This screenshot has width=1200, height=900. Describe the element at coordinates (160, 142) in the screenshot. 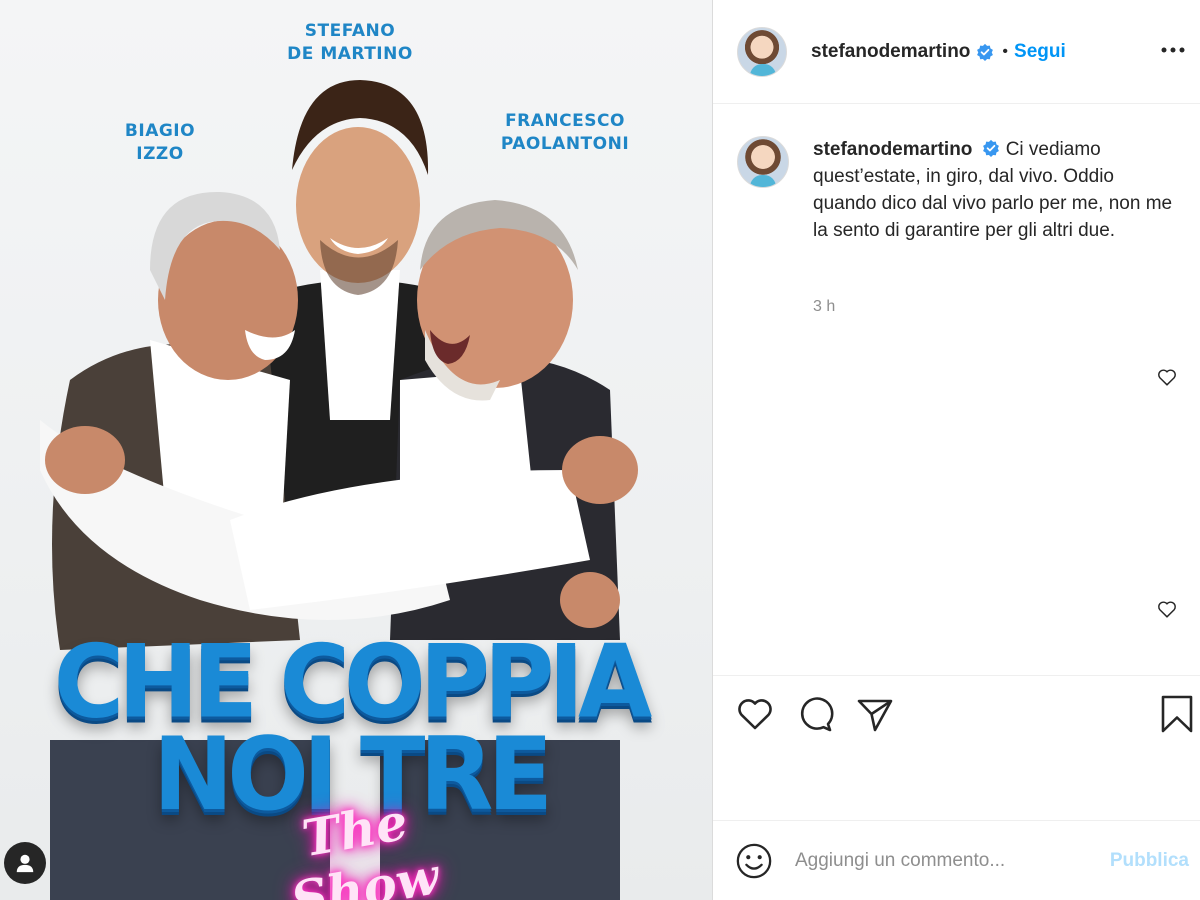

I see `cast-name-biagio: BIAGIO IZZO` at that location.